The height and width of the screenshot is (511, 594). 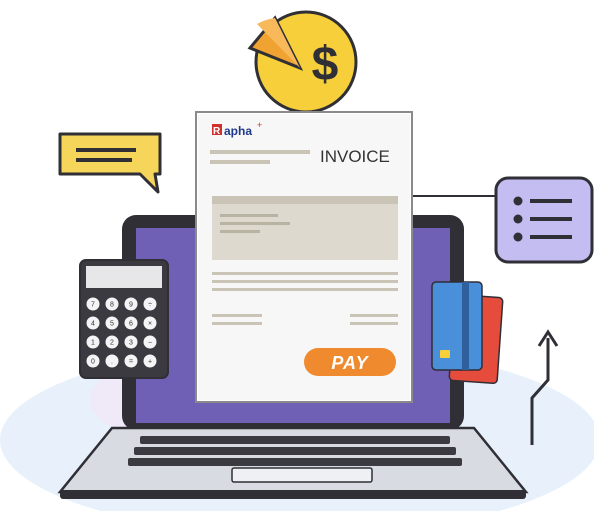 What do you see at coordinates (112, 362) in the screenshot?
I see `calculator-key-label: .` at bounding box center [112, 362].